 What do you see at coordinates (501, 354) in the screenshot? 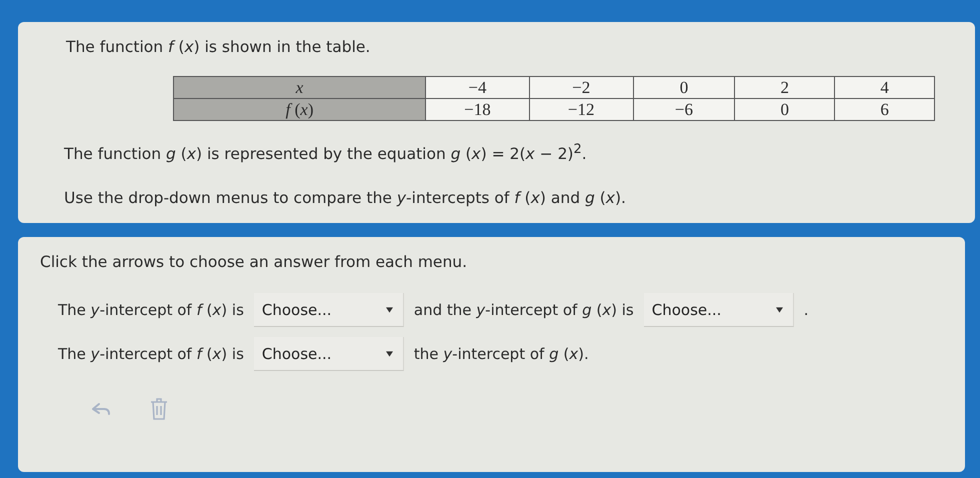
I see `sentence-text: the y-intercept of g (x).` at bounding box center [501, 354].